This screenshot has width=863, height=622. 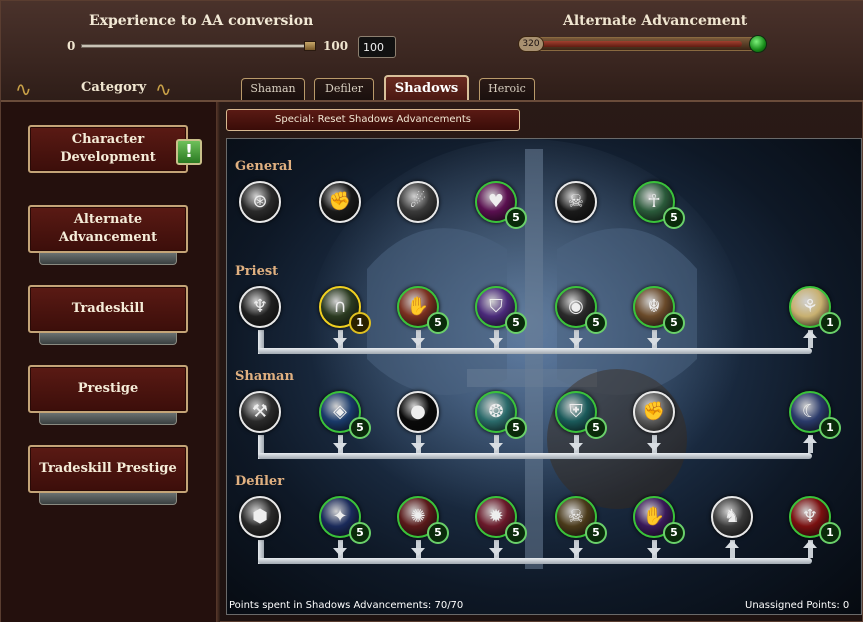 I want to click on aa-node-fist-icon: ✊, so click(x=340, y=202).